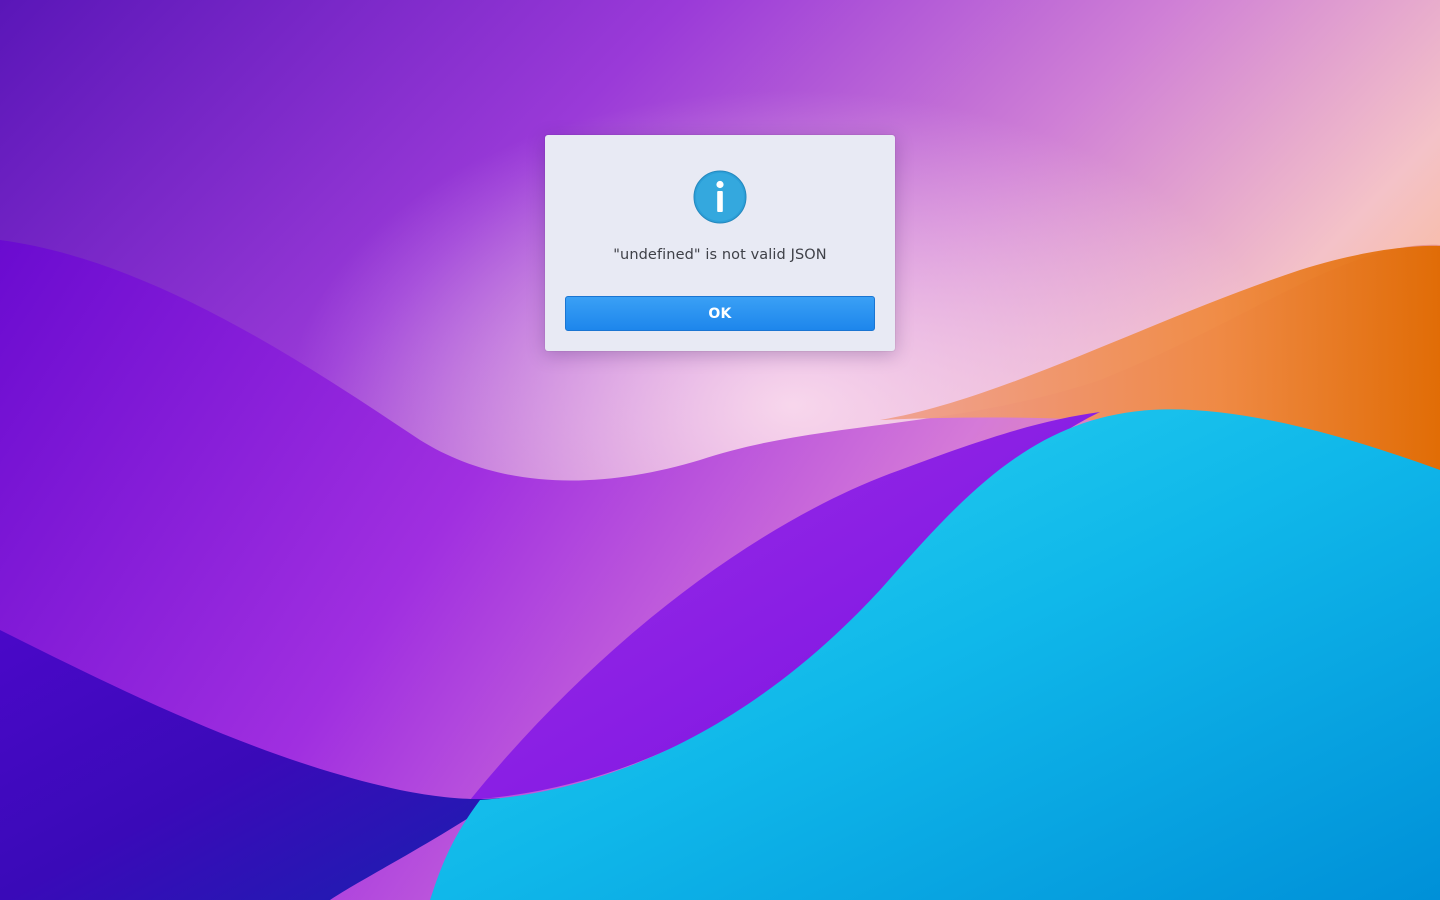 The image size is (1440, 900). Describe the element at coordinates (720, 243) in the screenshot. I see `alert-dialog: "undefined" is not valid JSON OK` at that location.